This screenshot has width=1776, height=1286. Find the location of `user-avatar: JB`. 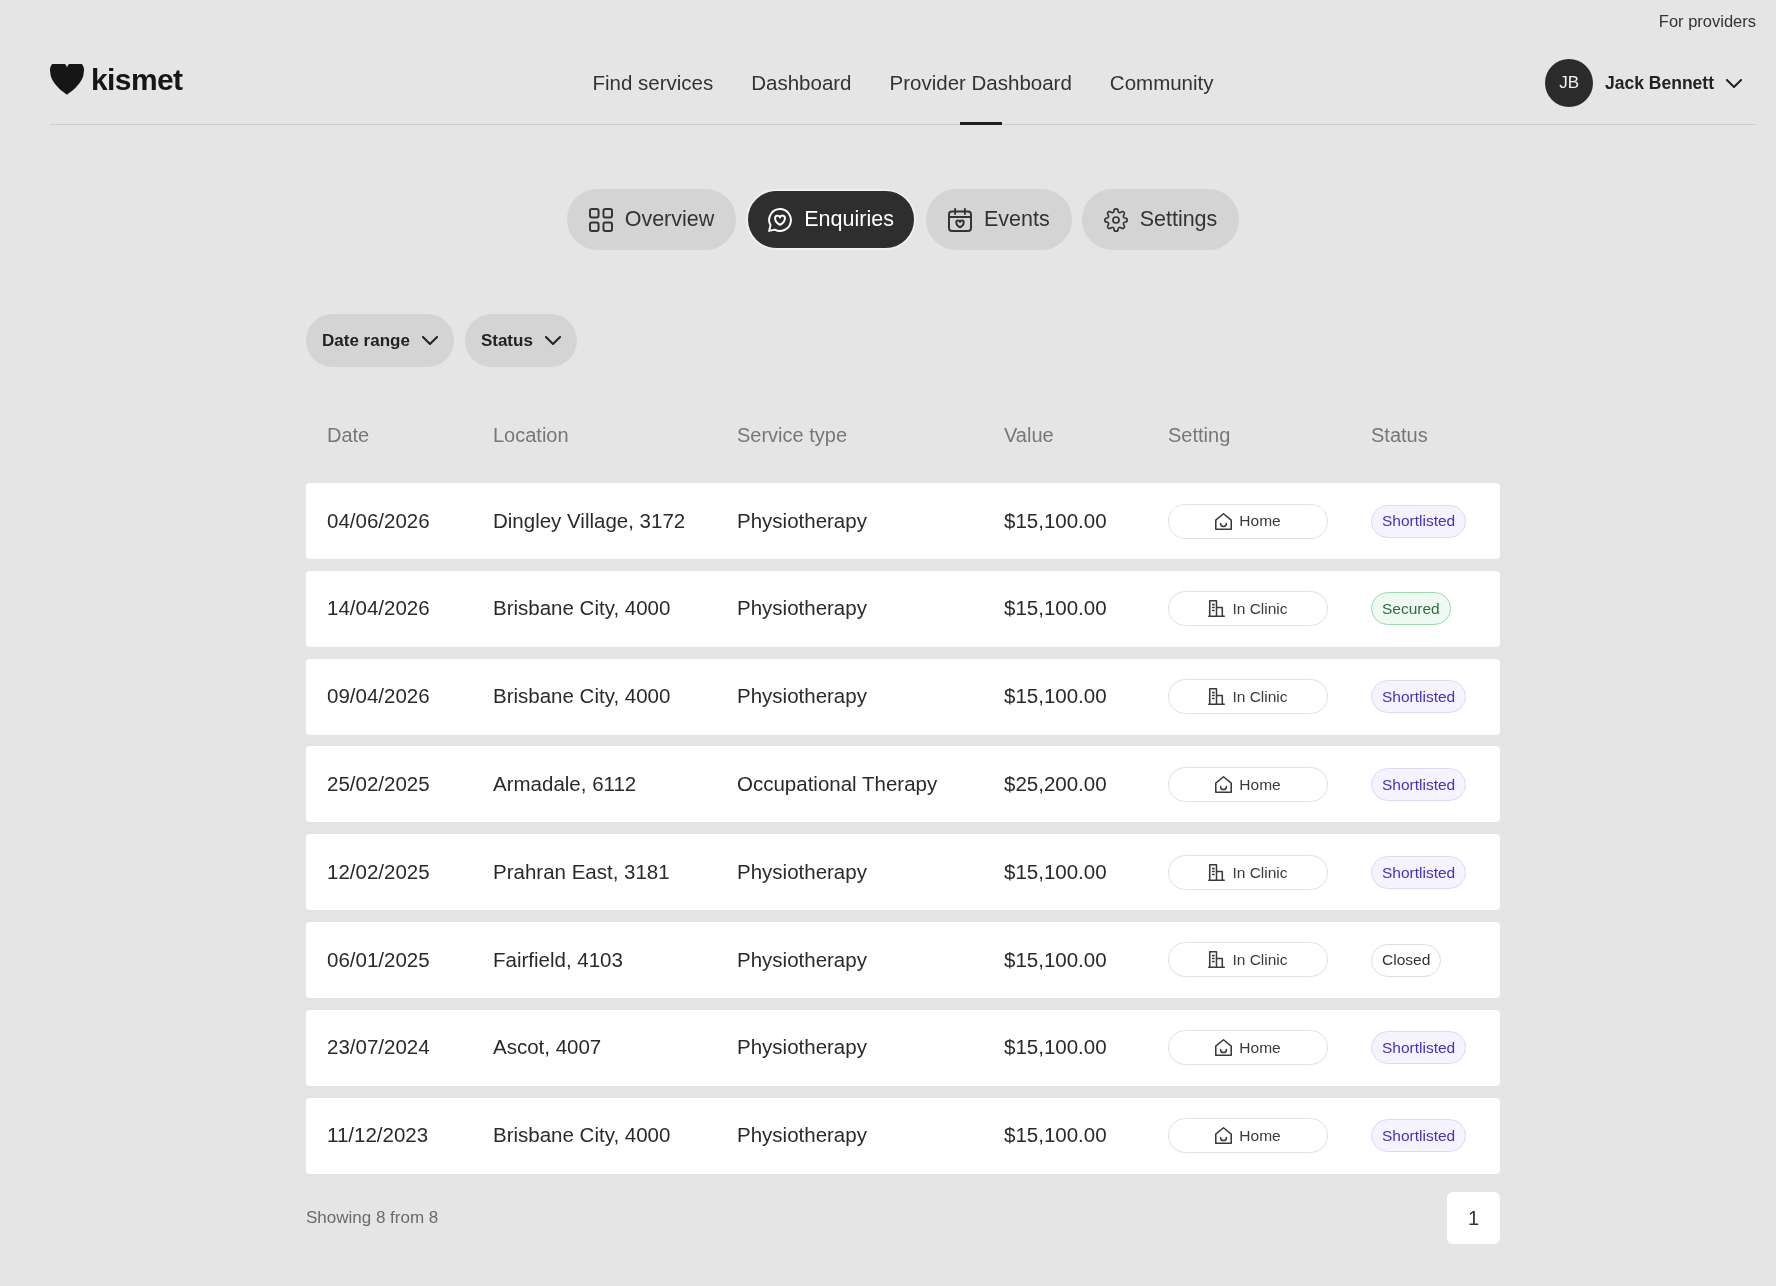

user-avatar: JB is located at coordinates (1569, 83).